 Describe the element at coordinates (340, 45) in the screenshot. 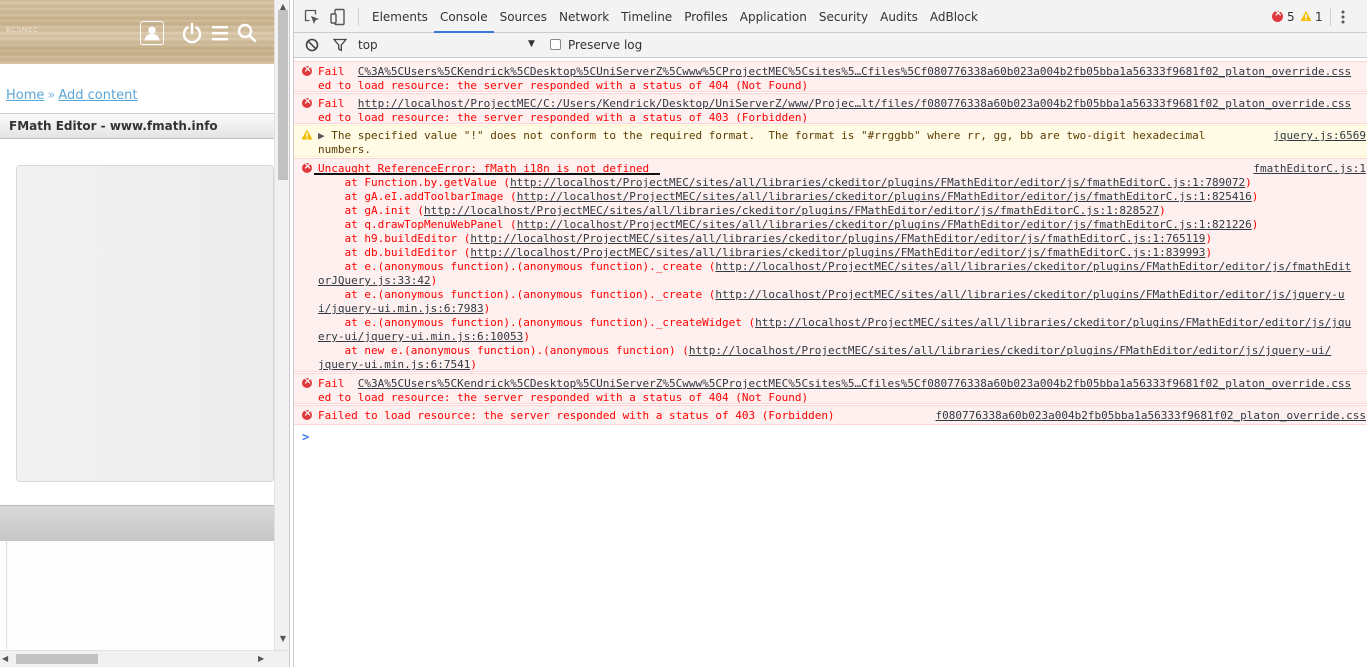

I see `filter-icon` at that location.